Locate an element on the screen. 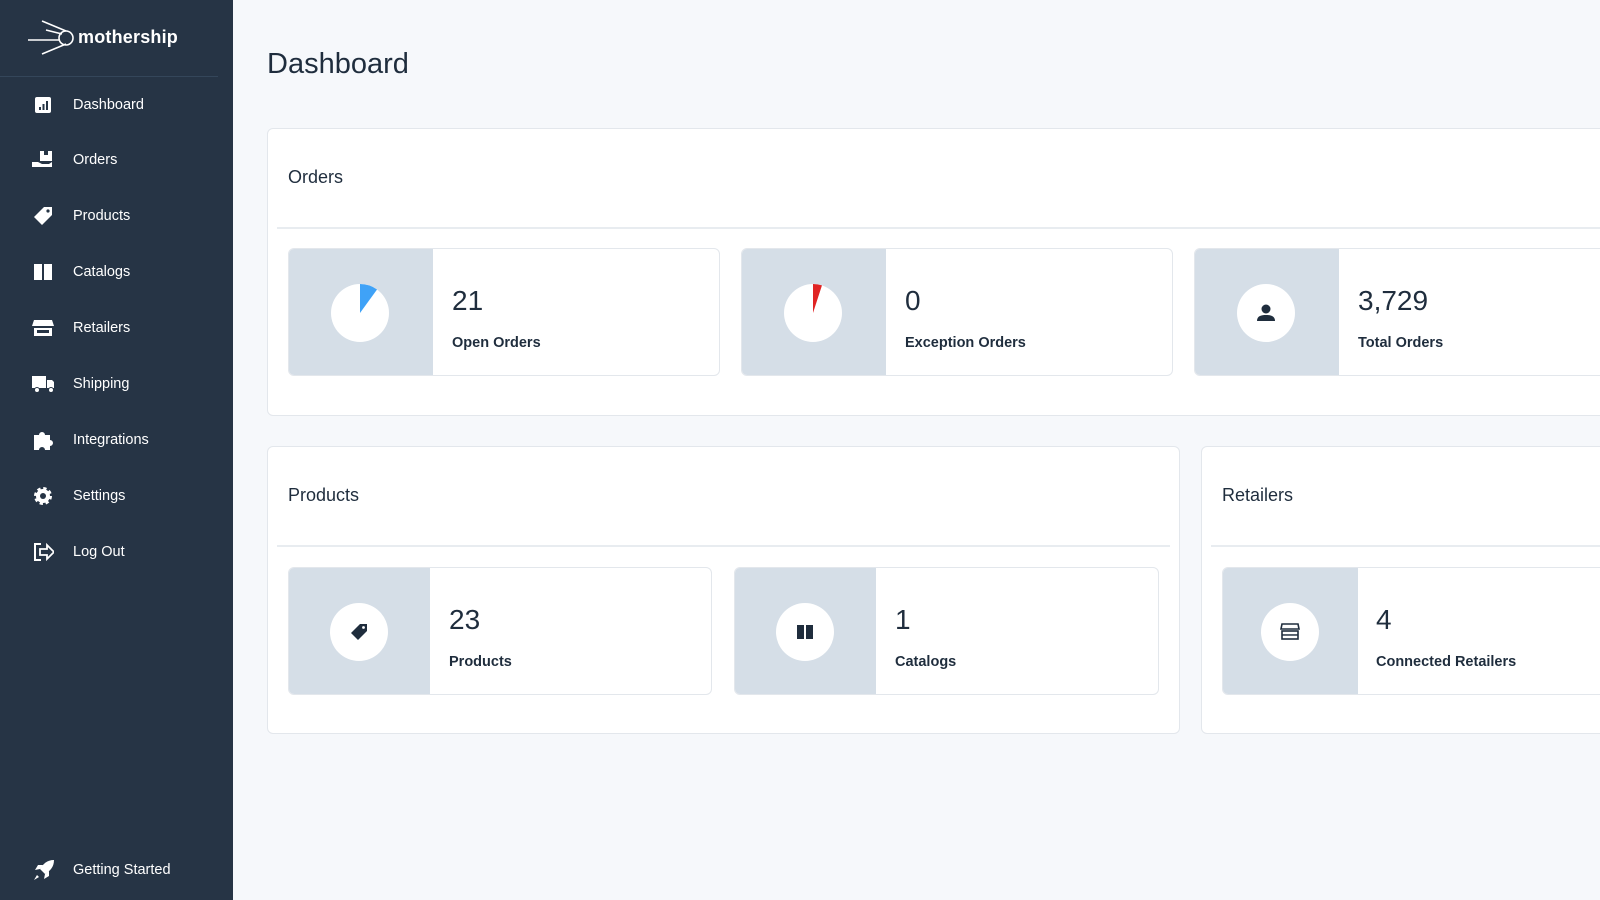 This screenshot has width=1600, height=900. stat-label: Products is located at coordinates (480, 662).